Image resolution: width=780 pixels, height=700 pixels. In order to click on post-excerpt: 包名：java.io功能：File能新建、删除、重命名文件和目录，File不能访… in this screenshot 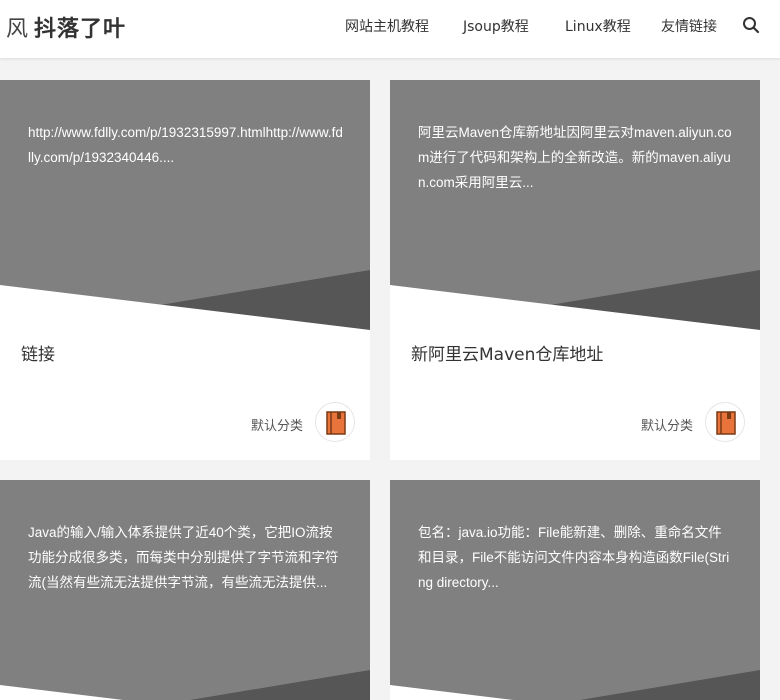, I will do `click(574, 557)`.